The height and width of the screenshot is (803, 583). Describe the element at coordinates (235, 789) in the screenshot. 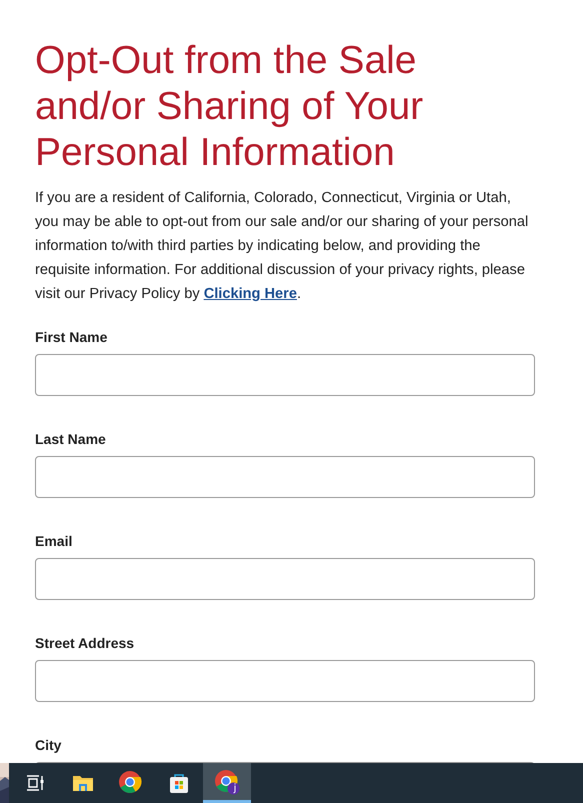

I see `profile-initial: j` at that location.